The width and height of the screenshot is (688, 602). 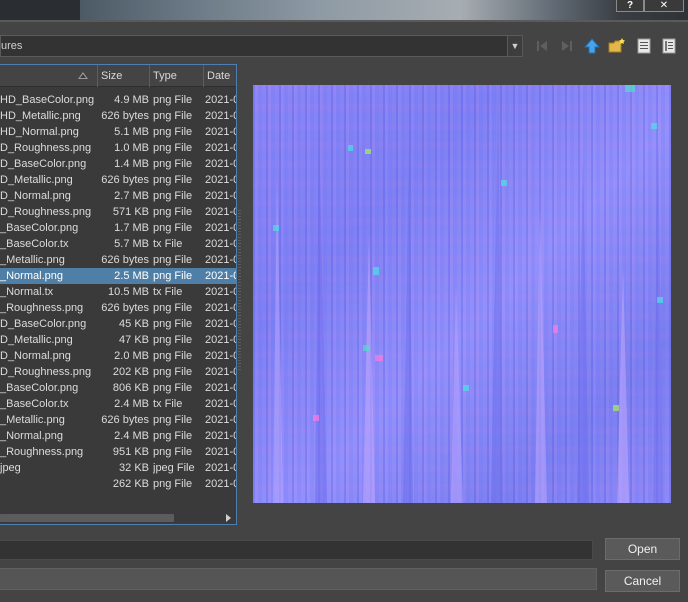 What do you see at coordinates (514, 46) in the screenshot?
I see `path-dropdown-button: ▼` at bounding box center [514, 46].